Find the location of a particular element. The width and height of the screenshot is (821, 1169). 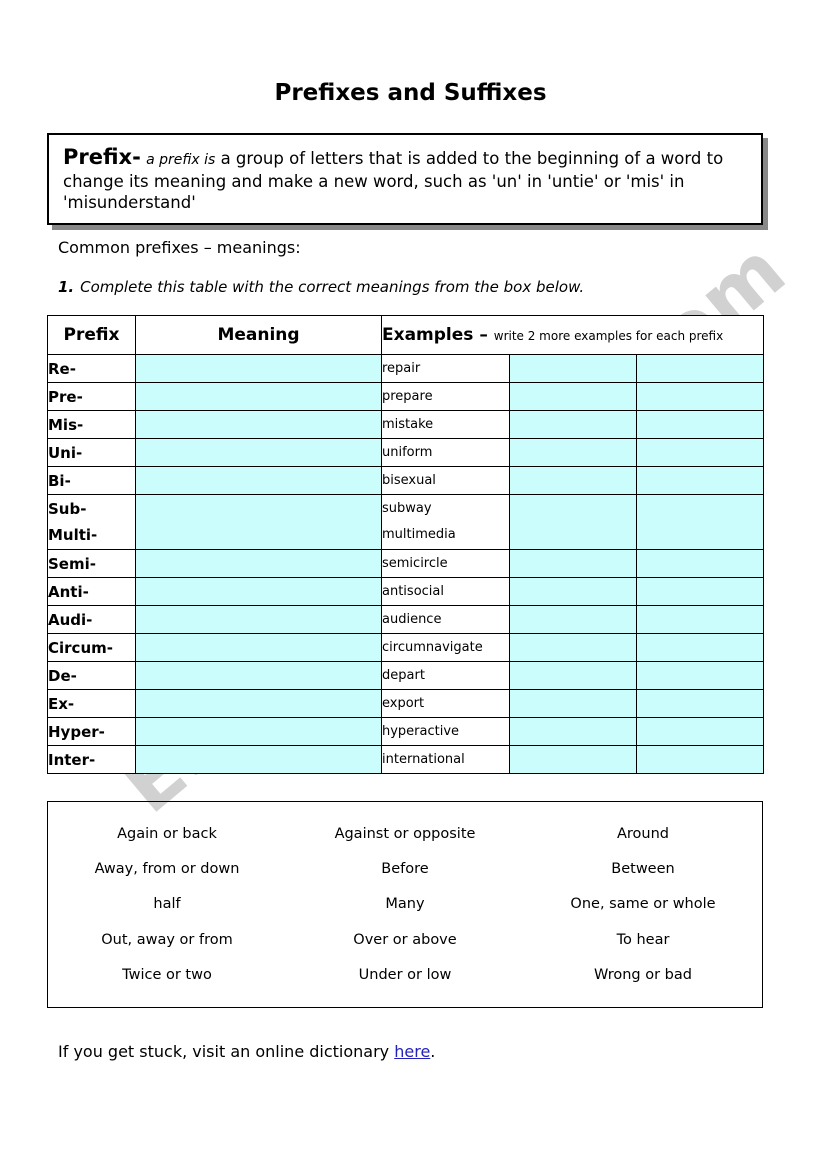

table-row: Pre-prepare is located at coordinates (406, 396).